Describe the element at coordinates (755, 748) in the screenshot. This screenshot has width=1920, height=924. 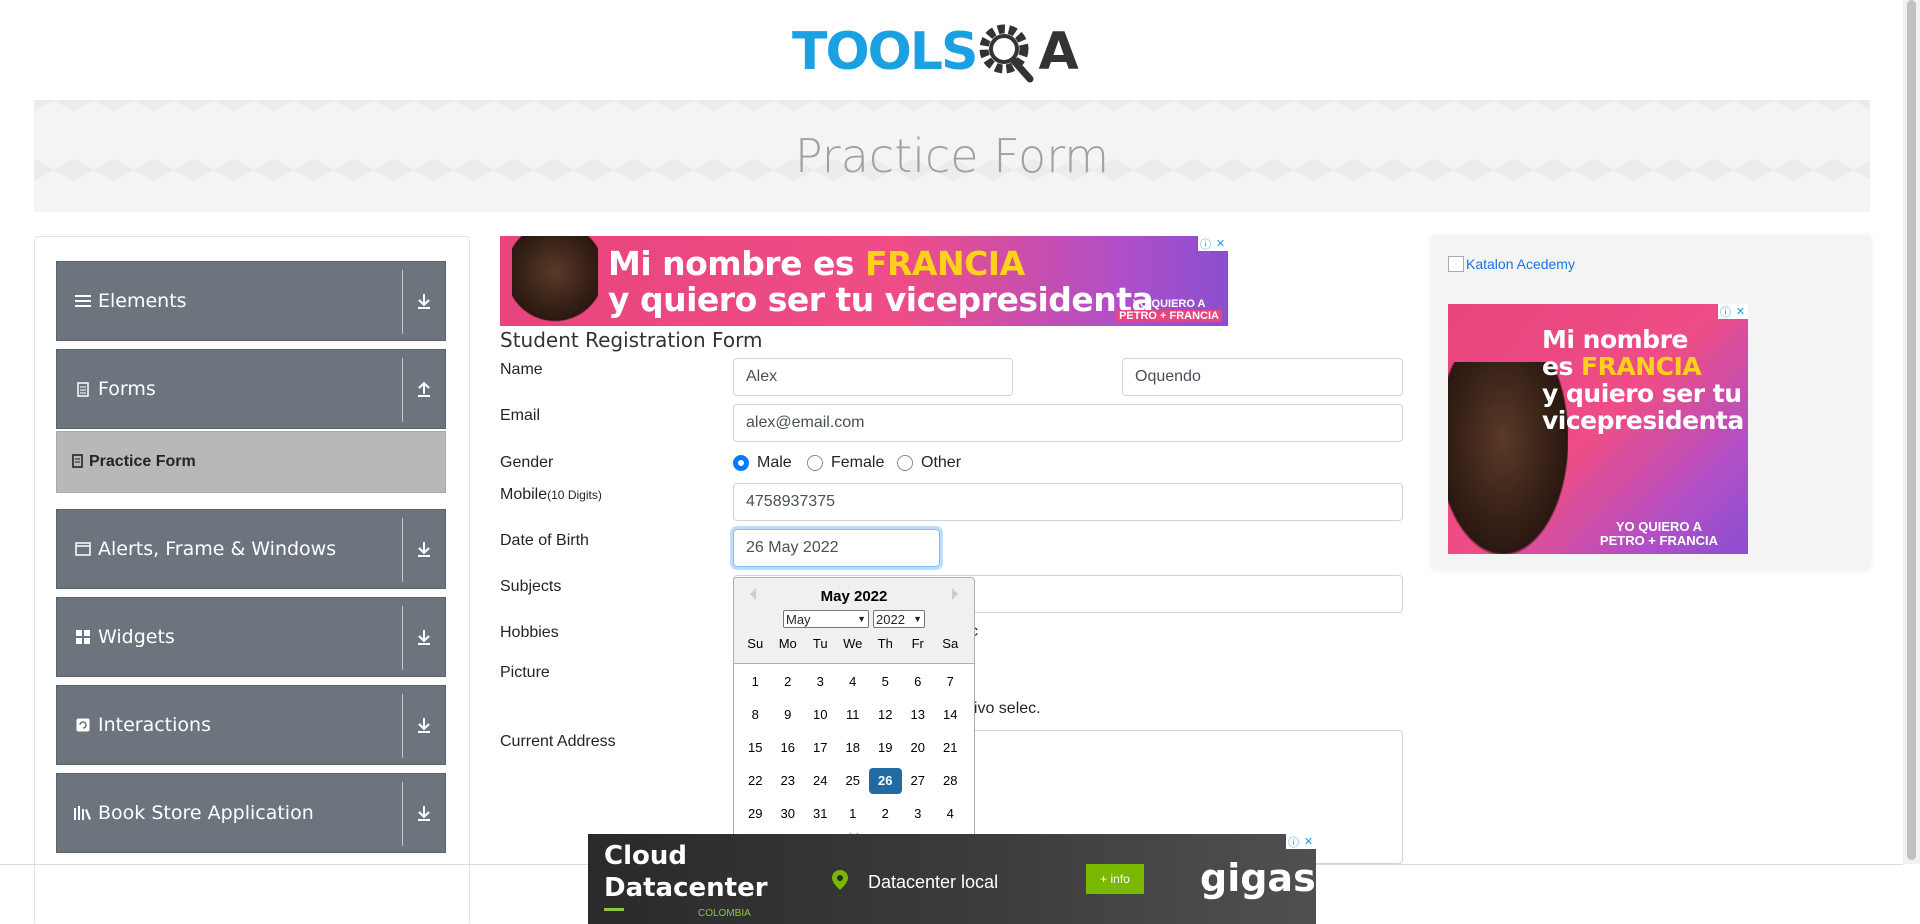
I see `calendar-day: 15` at that location.